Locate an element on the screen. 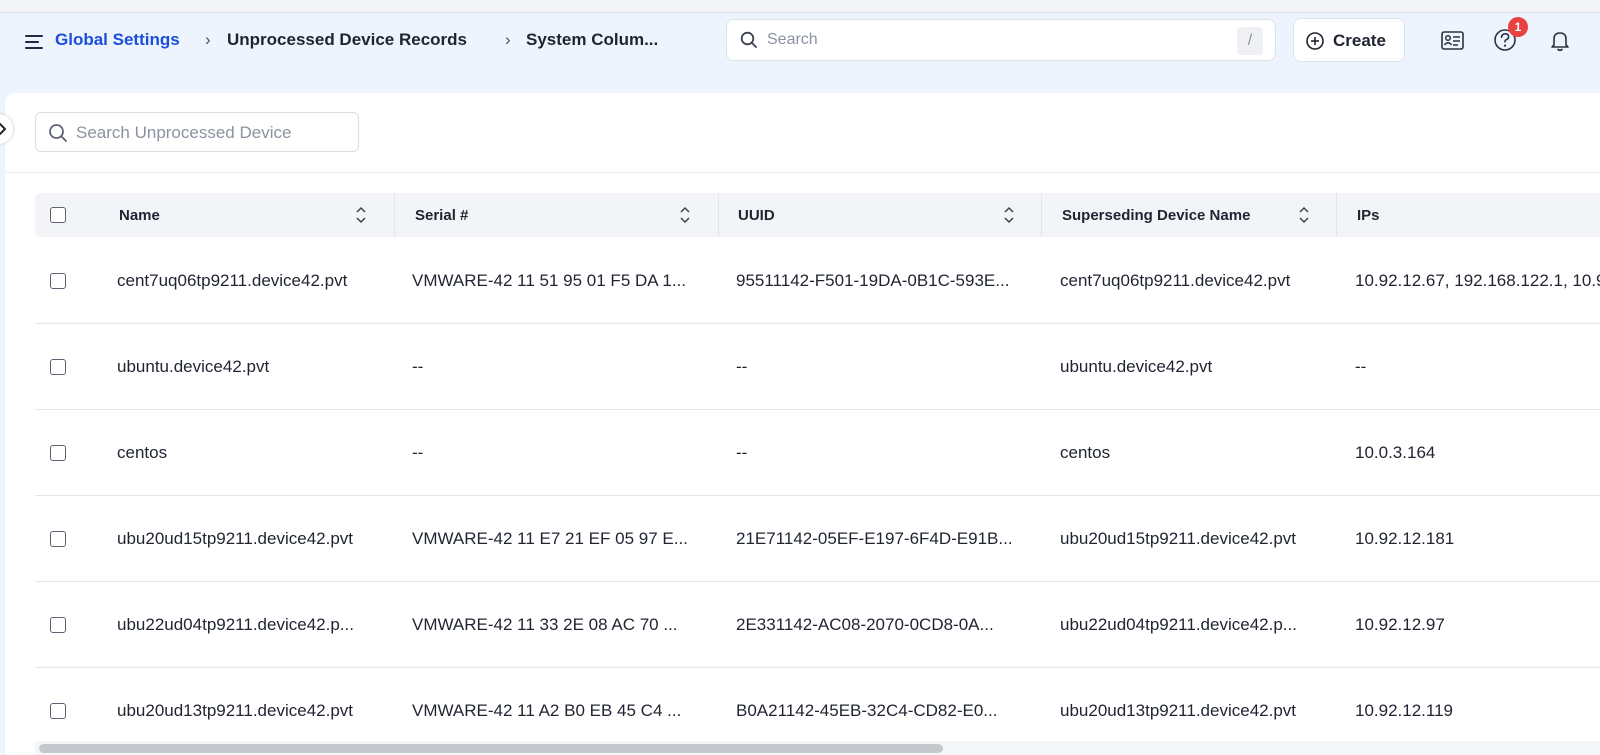 The width and height of the screenshot is (1600, 755). cell-ips: 10.92.12.67, 192.168.122.1, 10.9 is located at coordinates (1477, 280).